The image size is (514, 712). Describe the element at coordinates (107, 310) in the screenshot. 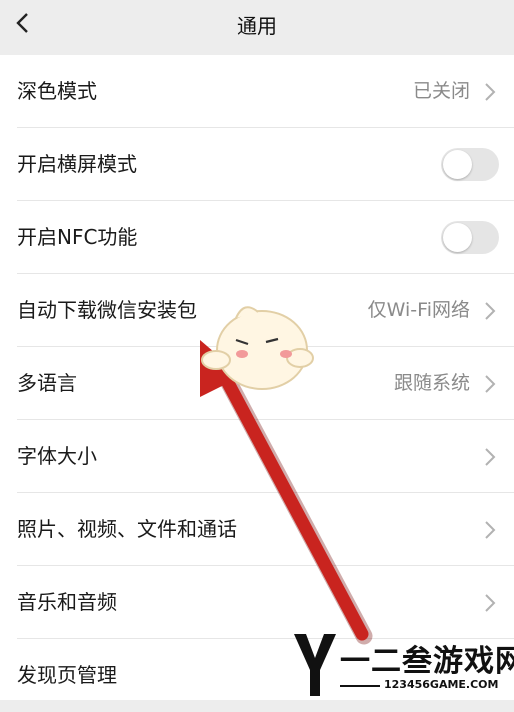

I see `row-label: 自动下载微信安装包` at that location.